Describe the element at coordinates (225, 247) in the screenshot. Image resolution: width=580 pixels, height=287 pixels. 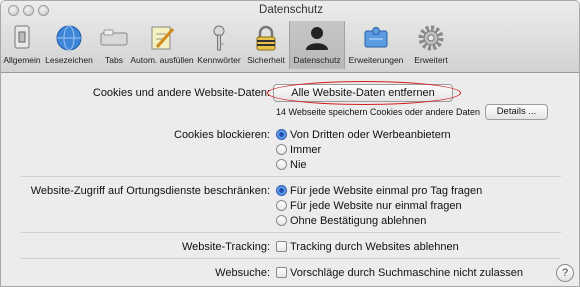
I see `tracking-label: Website-Tracking:` at that location.